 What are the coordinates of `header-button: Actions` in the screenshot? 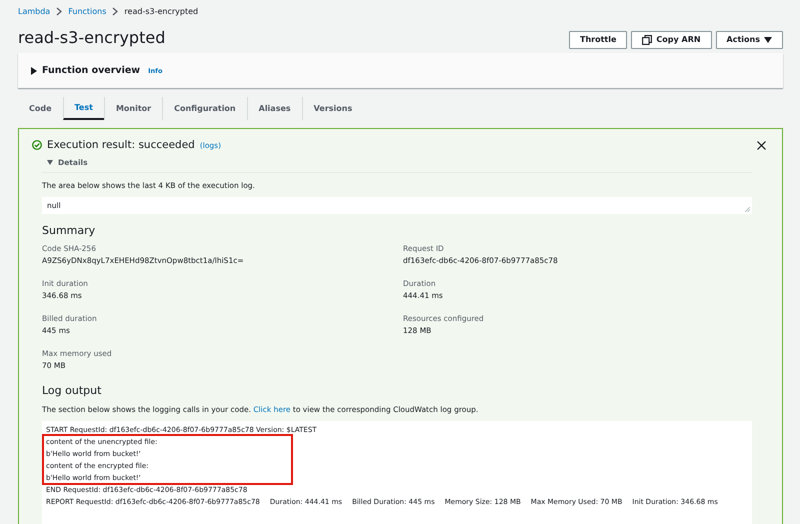 It's located at (749, 39).